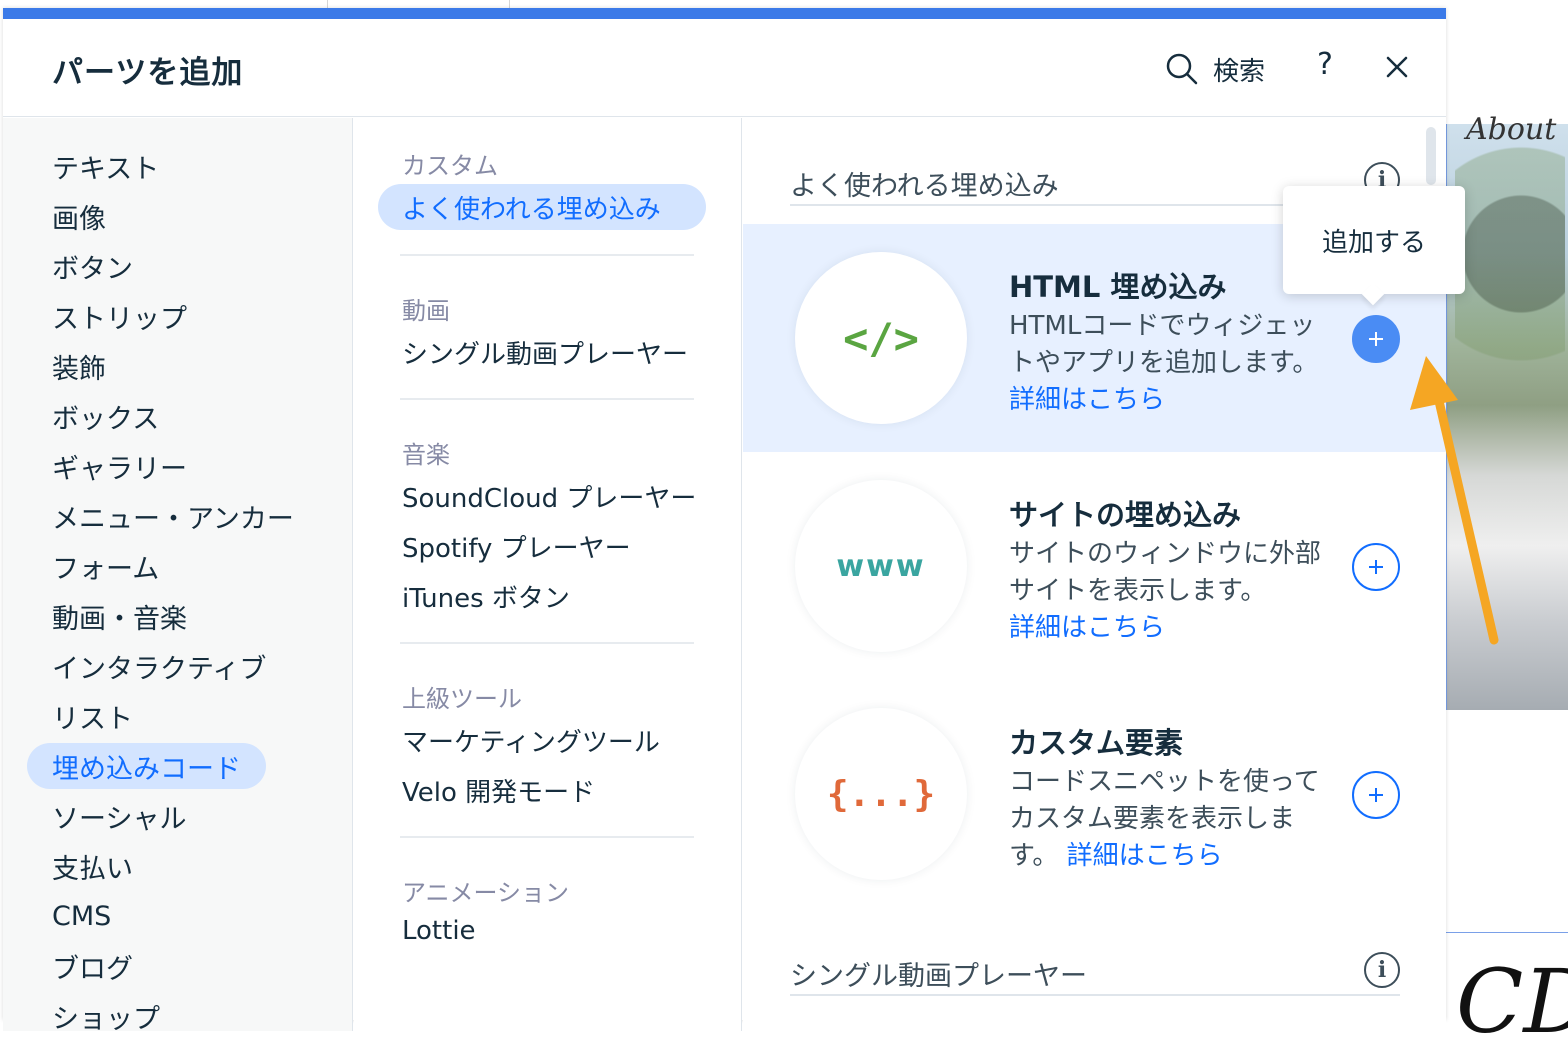 Image resolution: width=1568 pixels, height=1053 pixels. Describe the element at coordinates (173, 516) in the screenshot. I see `category-item-menu-anchor: メニュー・アンカー` at that location.